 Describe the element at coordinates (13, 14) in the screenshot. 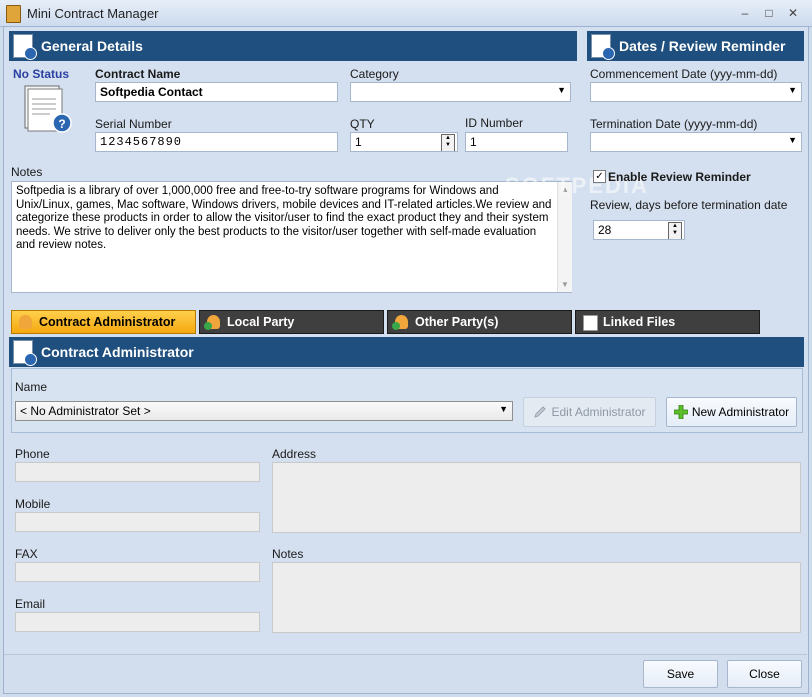

I see `app-icon` at that location.